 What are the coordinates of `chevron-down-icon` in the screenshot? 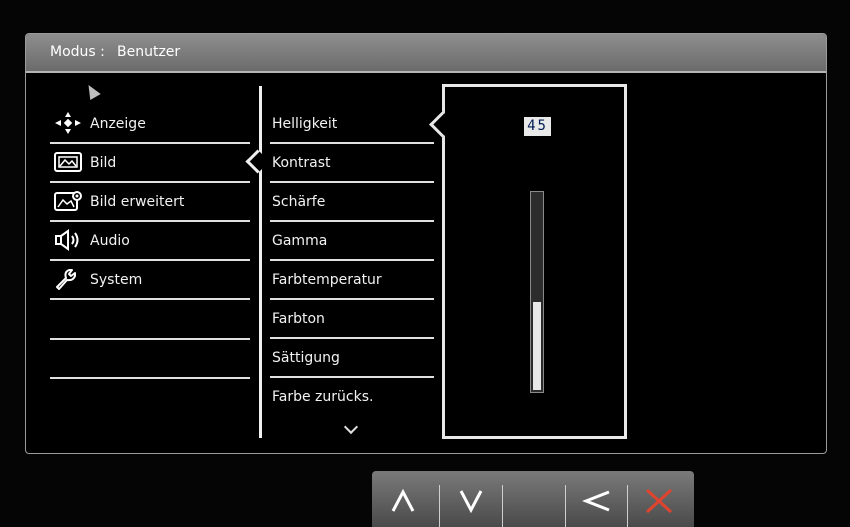 It's located at (471, 501).